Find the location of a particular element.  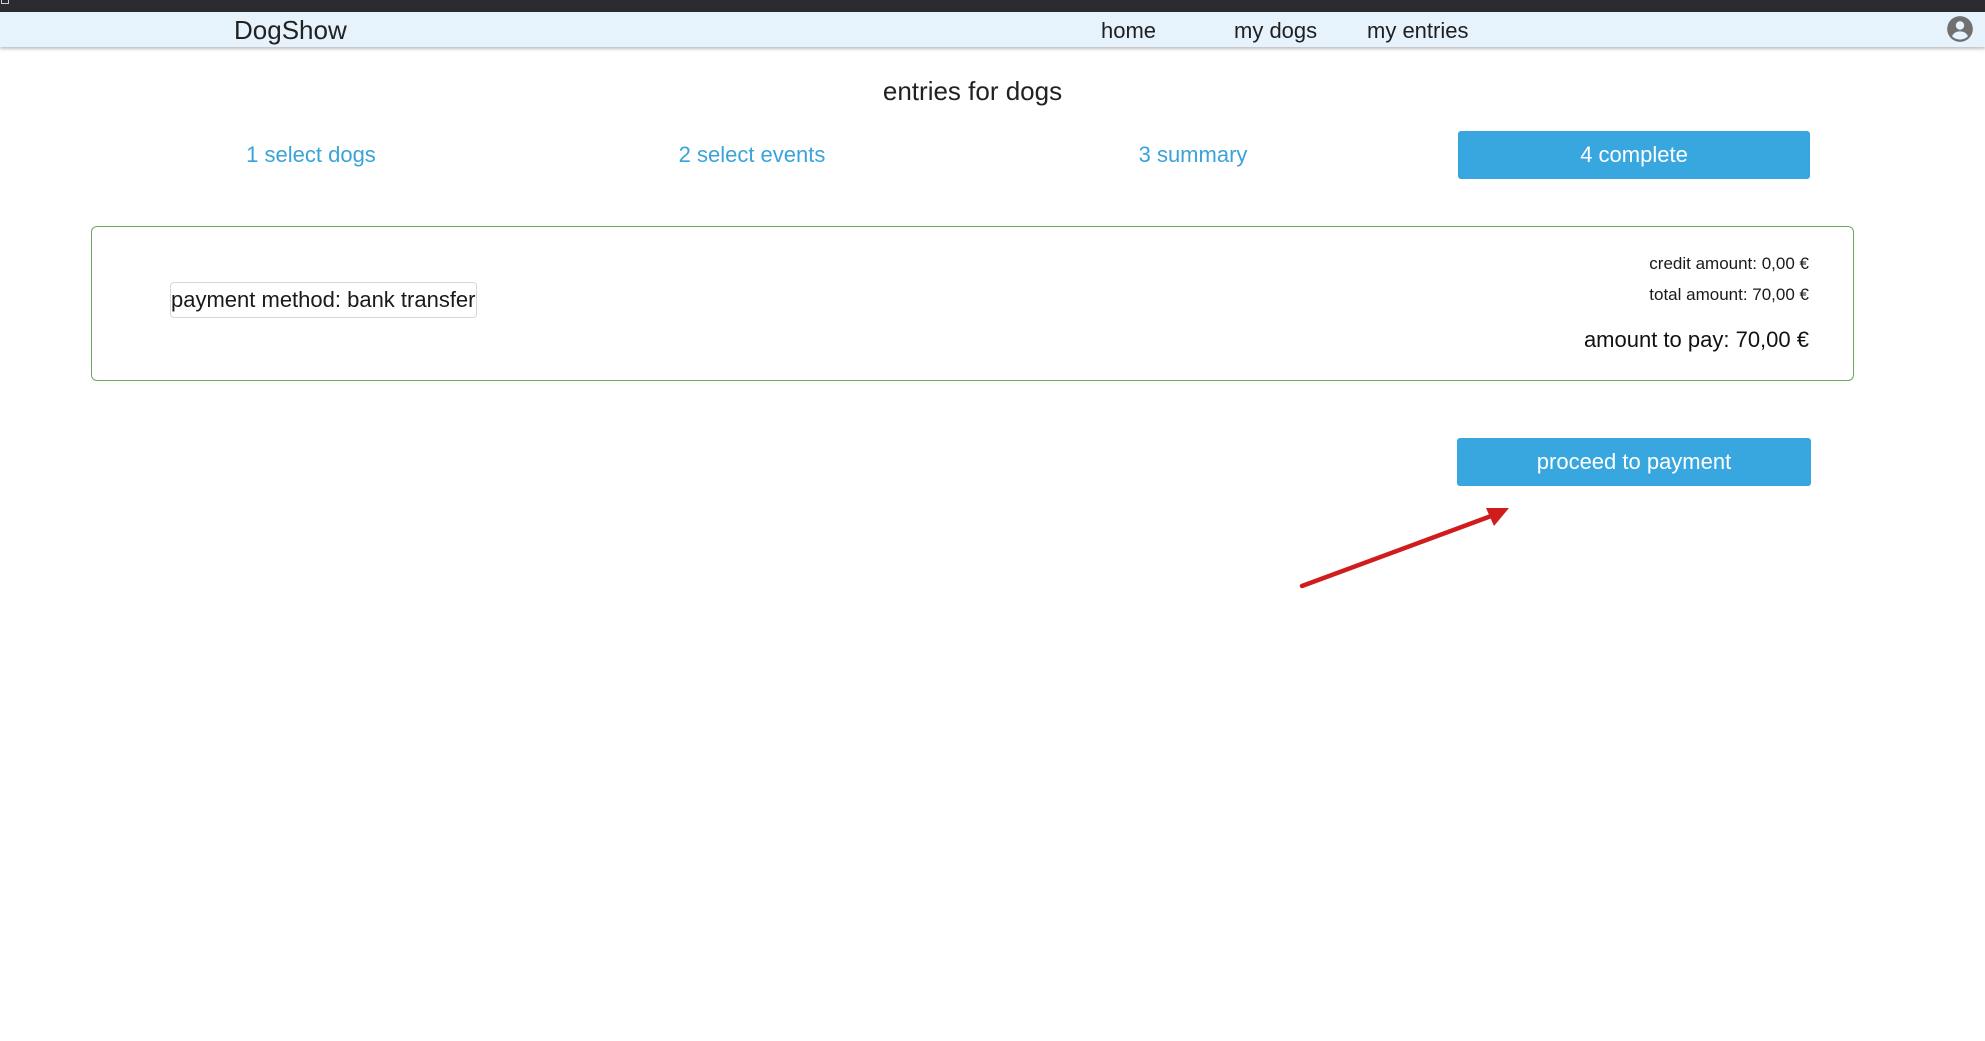

annotation-arrow-icon is located at coordinates (1404, 548).